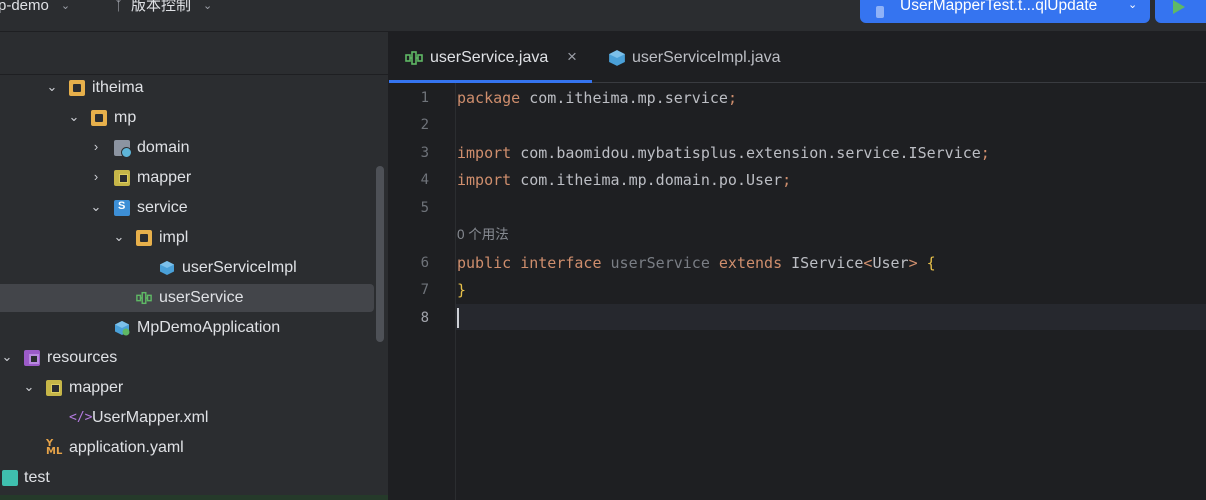 Image resolution: width=1206 pixels, height=500 pixels. Describe the element at coordinates (32, 358) in the screenshot. I see `resources-folder-icon` at that location.